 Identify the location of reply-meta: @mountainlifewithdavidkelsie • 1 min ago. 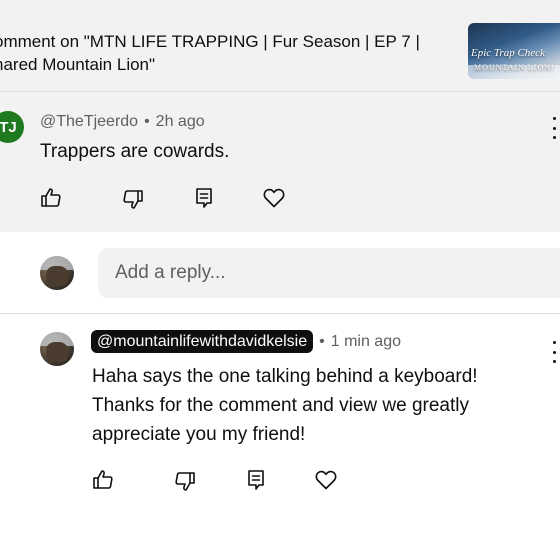
(246, 341).